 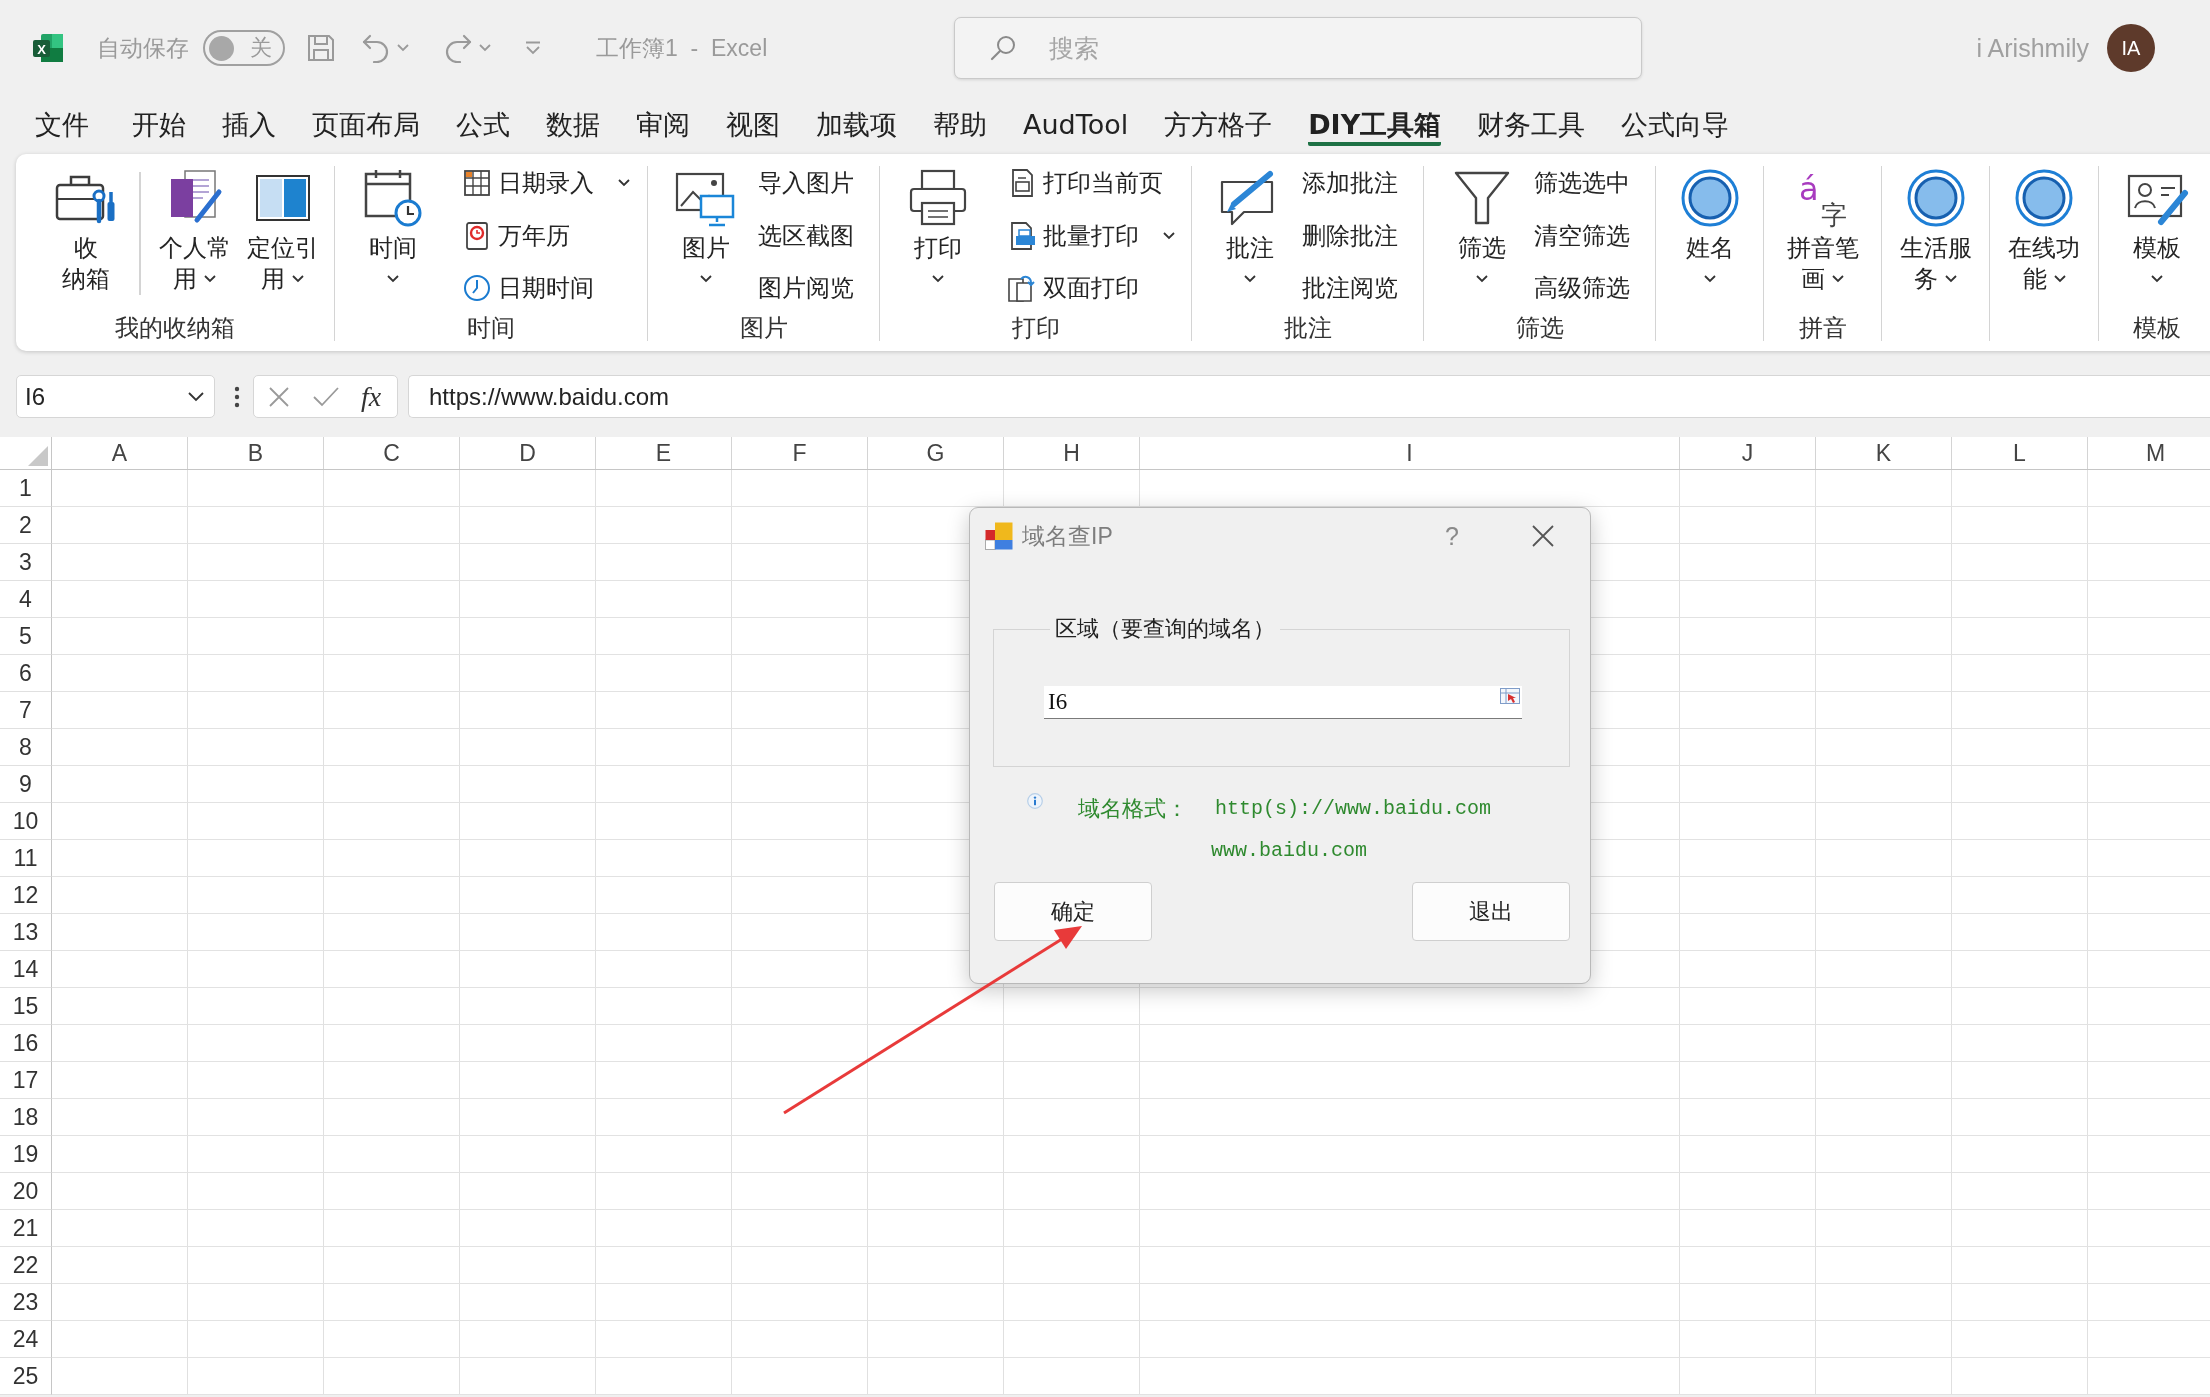 I want to click on input-field: I6, so click(x=1283, y=702).